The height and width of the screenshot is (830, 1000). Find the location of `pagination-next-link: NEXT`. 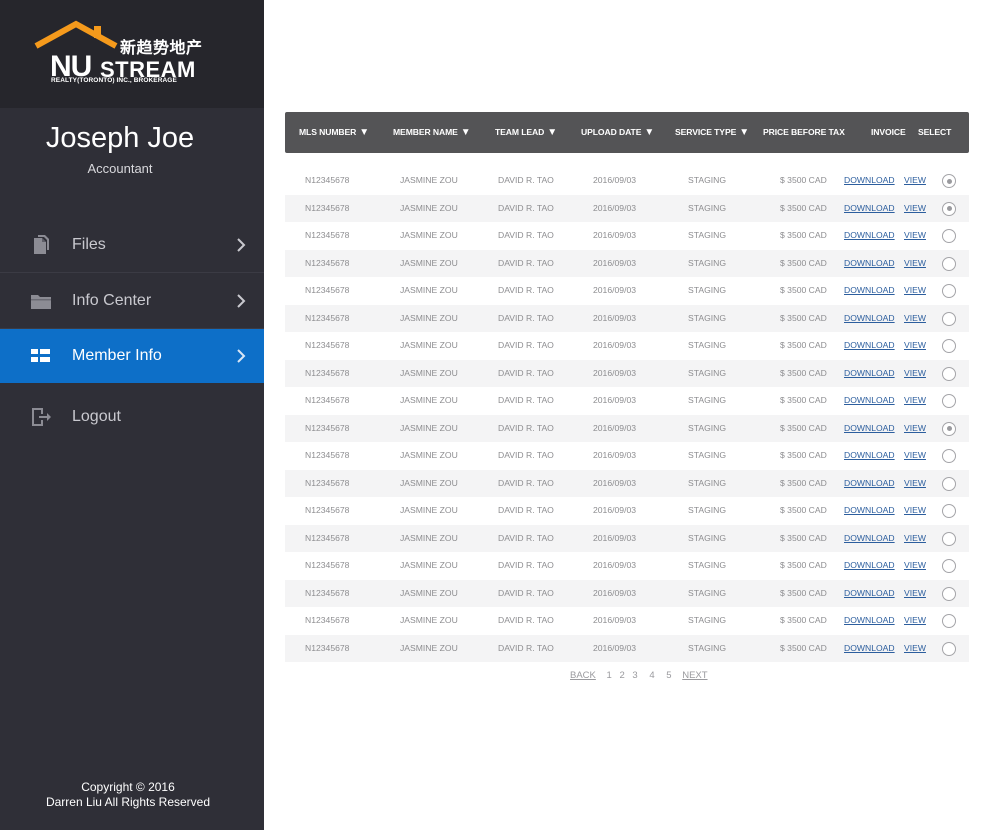

pagination-next-link: NEXT is located at coordinates (694, 675).